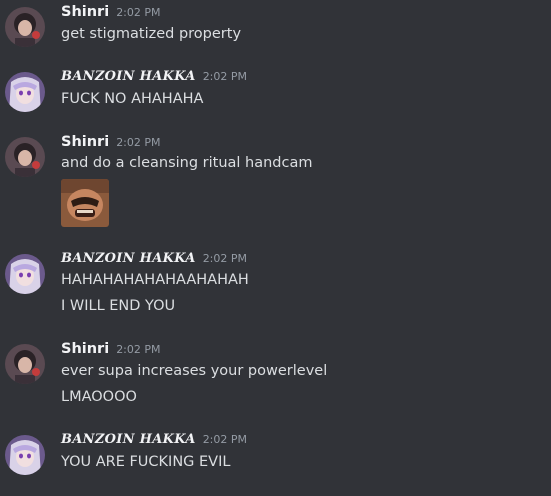 The height and width of the screenshot is (496, 551). I want to click on message-text: FUCK NO AHAHAHA, so click(132, 99).